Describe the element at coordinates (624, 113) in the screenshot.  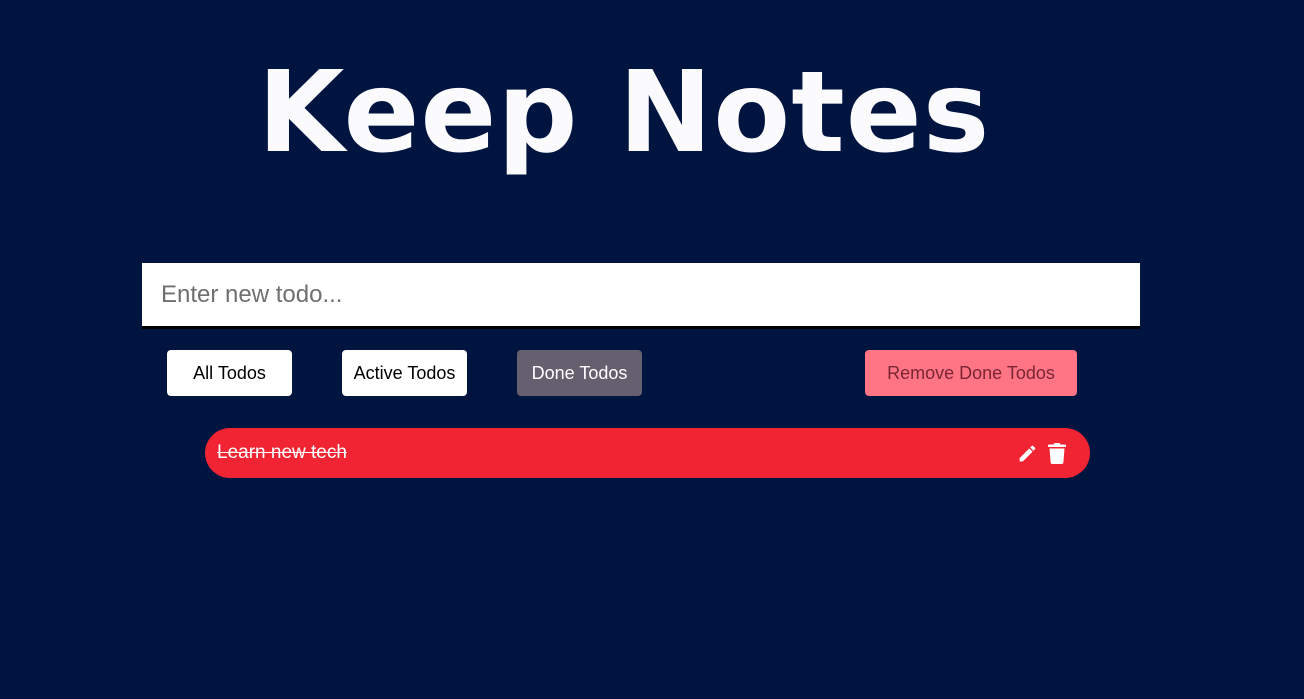
I see `app-title: Keep Notes` at that location.